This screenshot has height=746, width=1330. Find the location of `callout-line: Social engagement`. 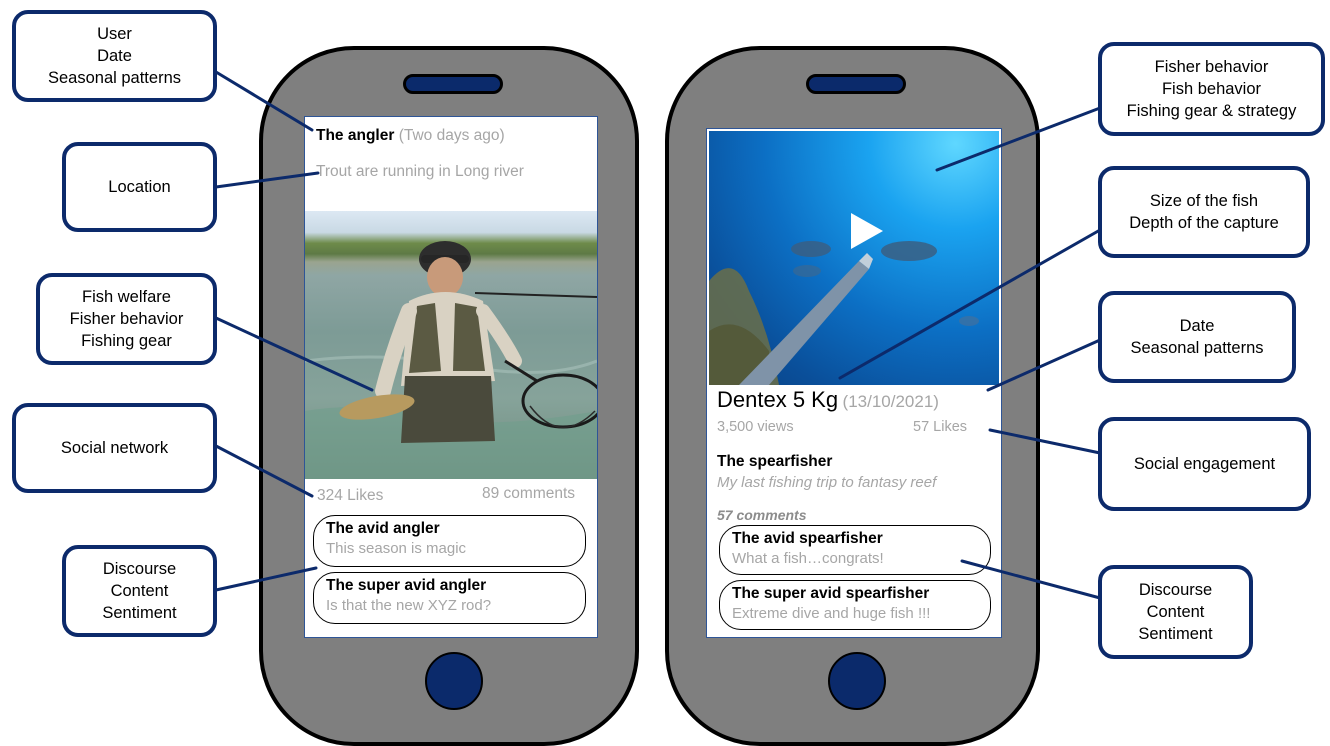

callout-line: Social engagement is located at coordinates (1204, 464).